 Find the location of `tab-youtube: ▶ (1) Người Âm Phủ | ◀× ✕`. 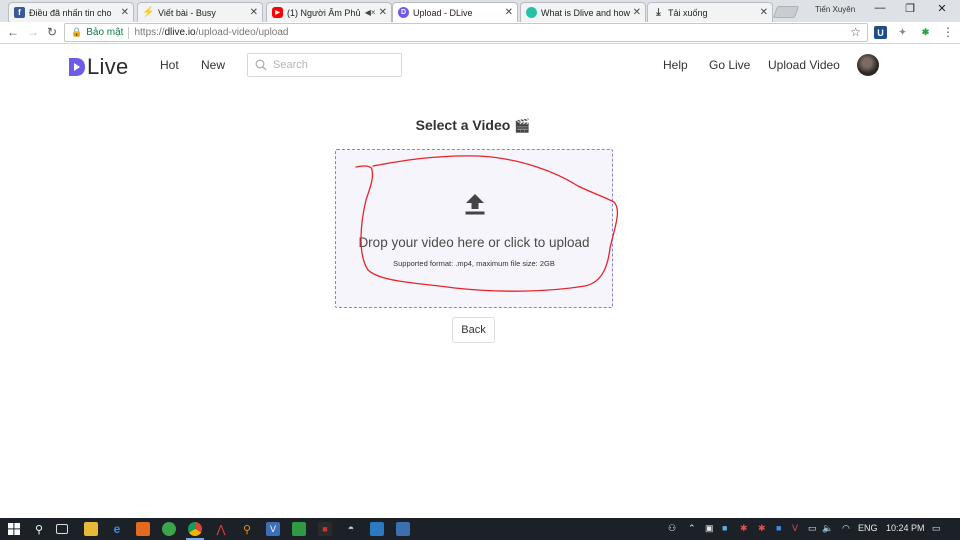

tab-youtube: ▶ (1) Người Âm Phủ | ◀× ✕ is located at coordinates (329, 12).